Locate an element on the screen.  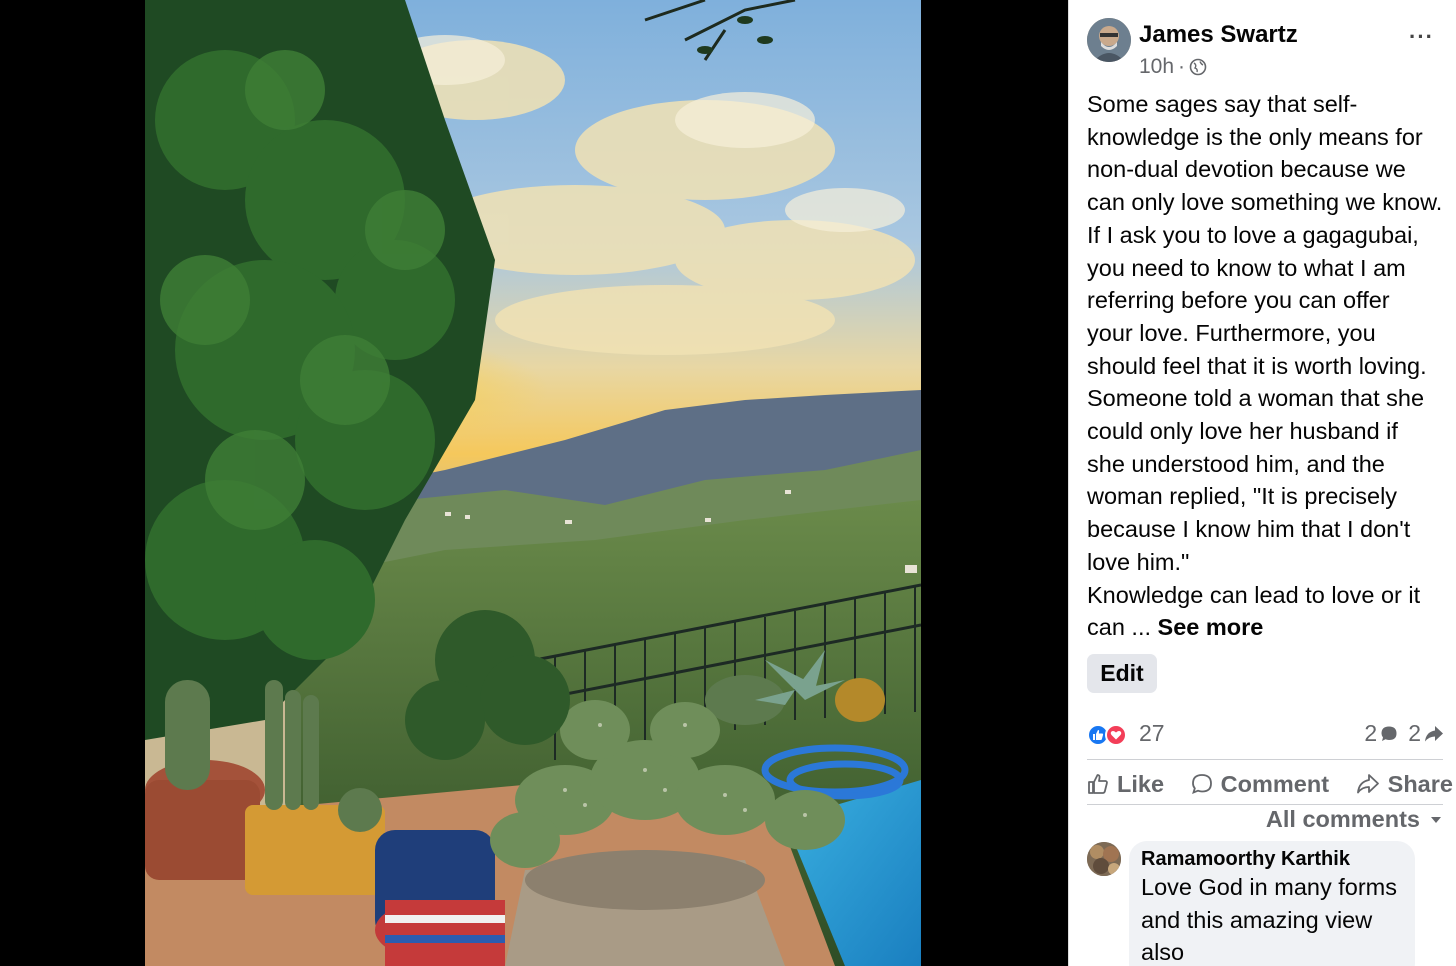
comments-count-group: 2 is located at coordinates (1381, 733).